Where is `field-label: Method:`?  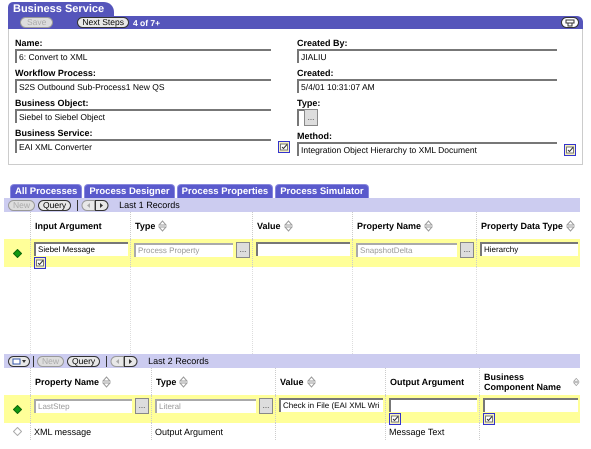
field-label: Method: is located at coordinates (315, 136).